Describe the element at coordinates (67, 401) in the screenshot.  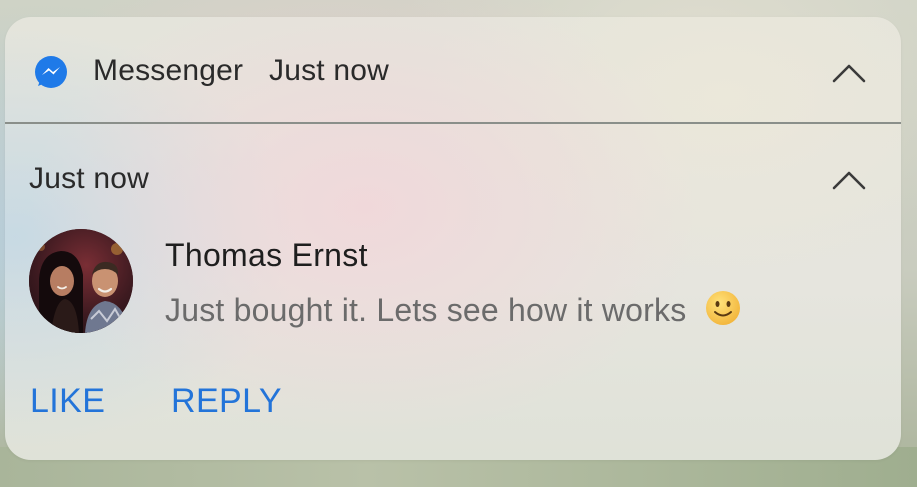
I see `like-button: LIKE` at that location.